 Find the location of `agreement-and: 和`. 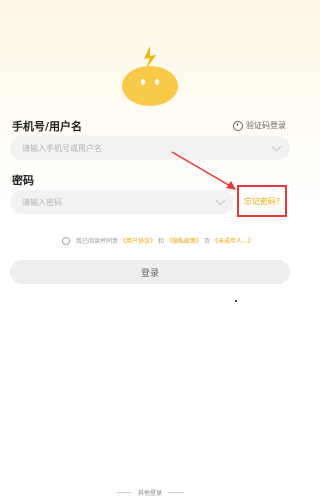

agreement-and: 和 is located at coordinates (161, 241).